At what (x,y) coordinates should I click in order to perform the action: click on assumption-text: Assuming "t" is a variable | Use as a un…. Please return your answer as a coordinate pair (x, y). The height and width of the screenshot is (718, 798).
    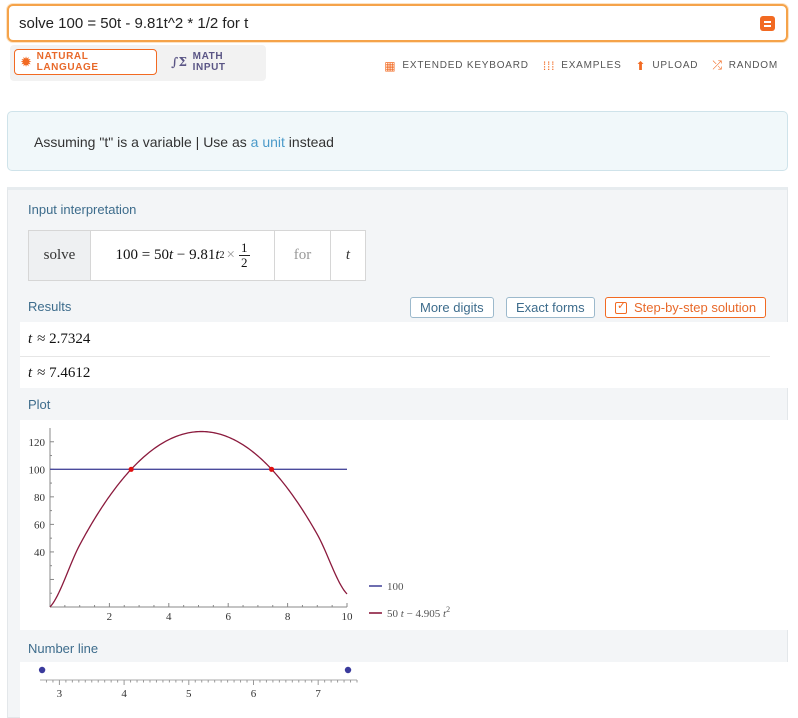
    Looking at the image, I should click on (184, 142).